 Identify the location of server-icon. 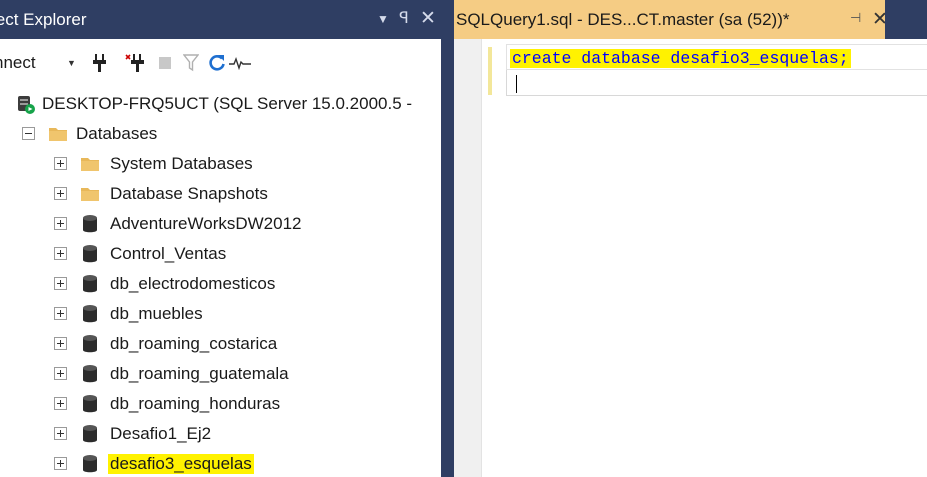
(26, 104).